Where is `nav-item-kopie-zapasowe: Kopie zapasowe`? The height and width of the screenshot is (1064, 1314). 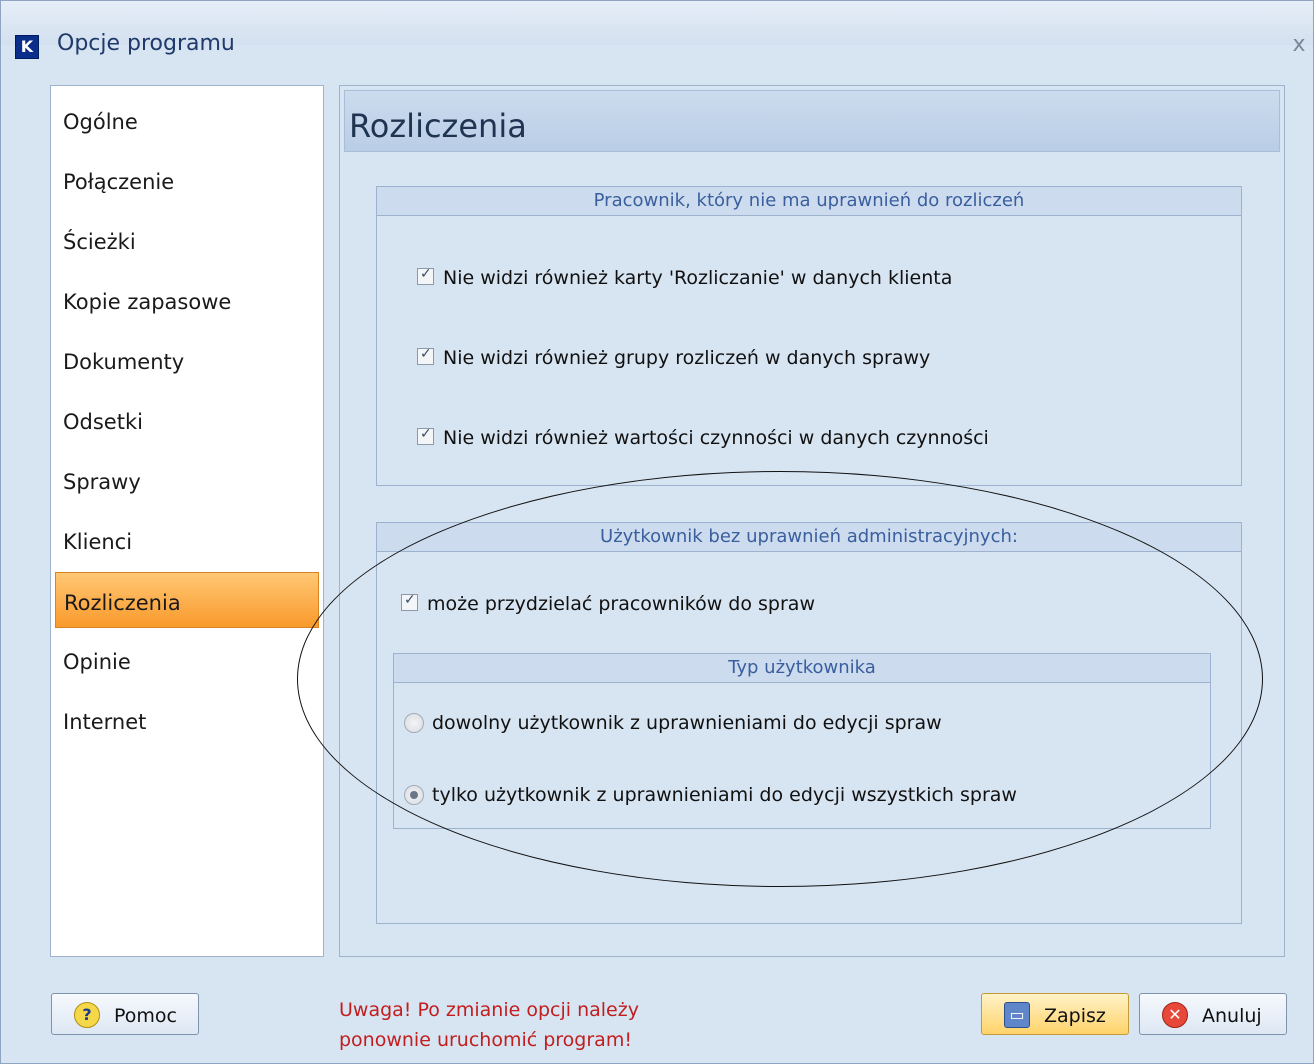
nav-item-kopie-zapasowe: Kopie zapasowe is located at coordinates (187, 300).